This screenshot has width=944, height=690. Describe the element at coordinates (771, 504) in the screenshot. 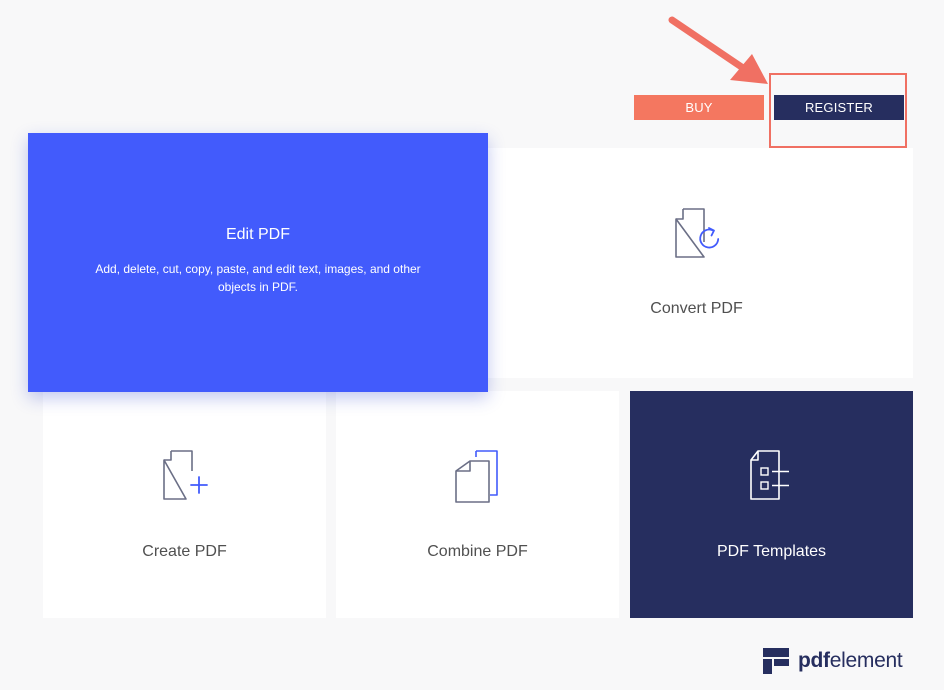

I see `pdf-templates-card: PDF Templates` at that location.